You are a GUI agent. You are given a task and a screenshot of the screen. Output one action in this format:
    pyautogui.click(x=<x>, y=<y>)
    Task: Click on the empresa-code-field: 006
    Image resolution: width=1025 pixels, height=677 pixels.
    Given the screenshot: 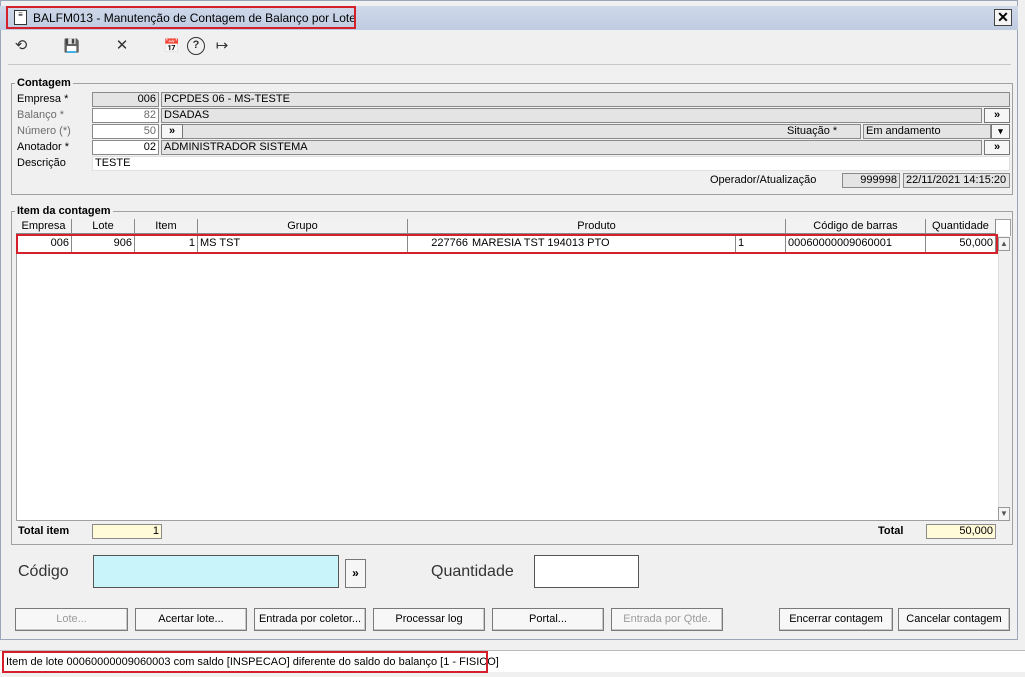 What is the action you would take?
    pyautogui.click(x=125, y=99)
    